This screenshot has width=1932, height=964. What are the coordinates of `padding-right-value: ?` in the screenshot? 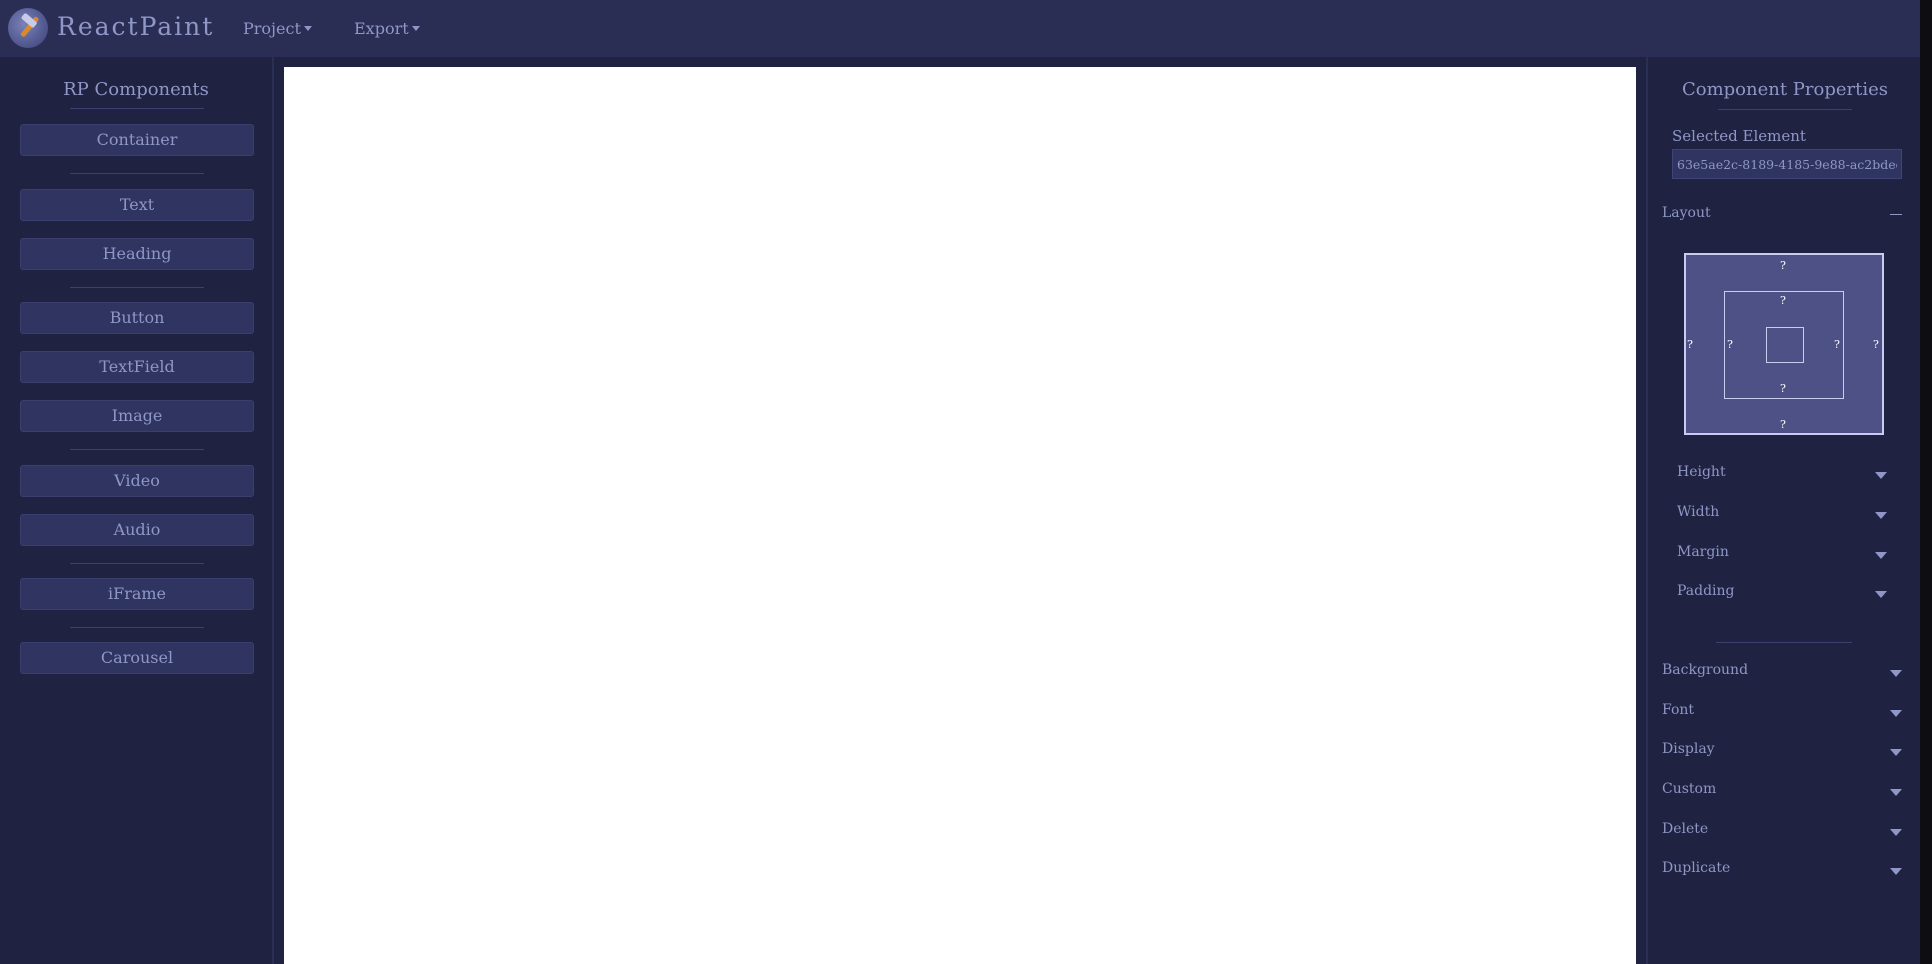 It's located at (1837, 345).